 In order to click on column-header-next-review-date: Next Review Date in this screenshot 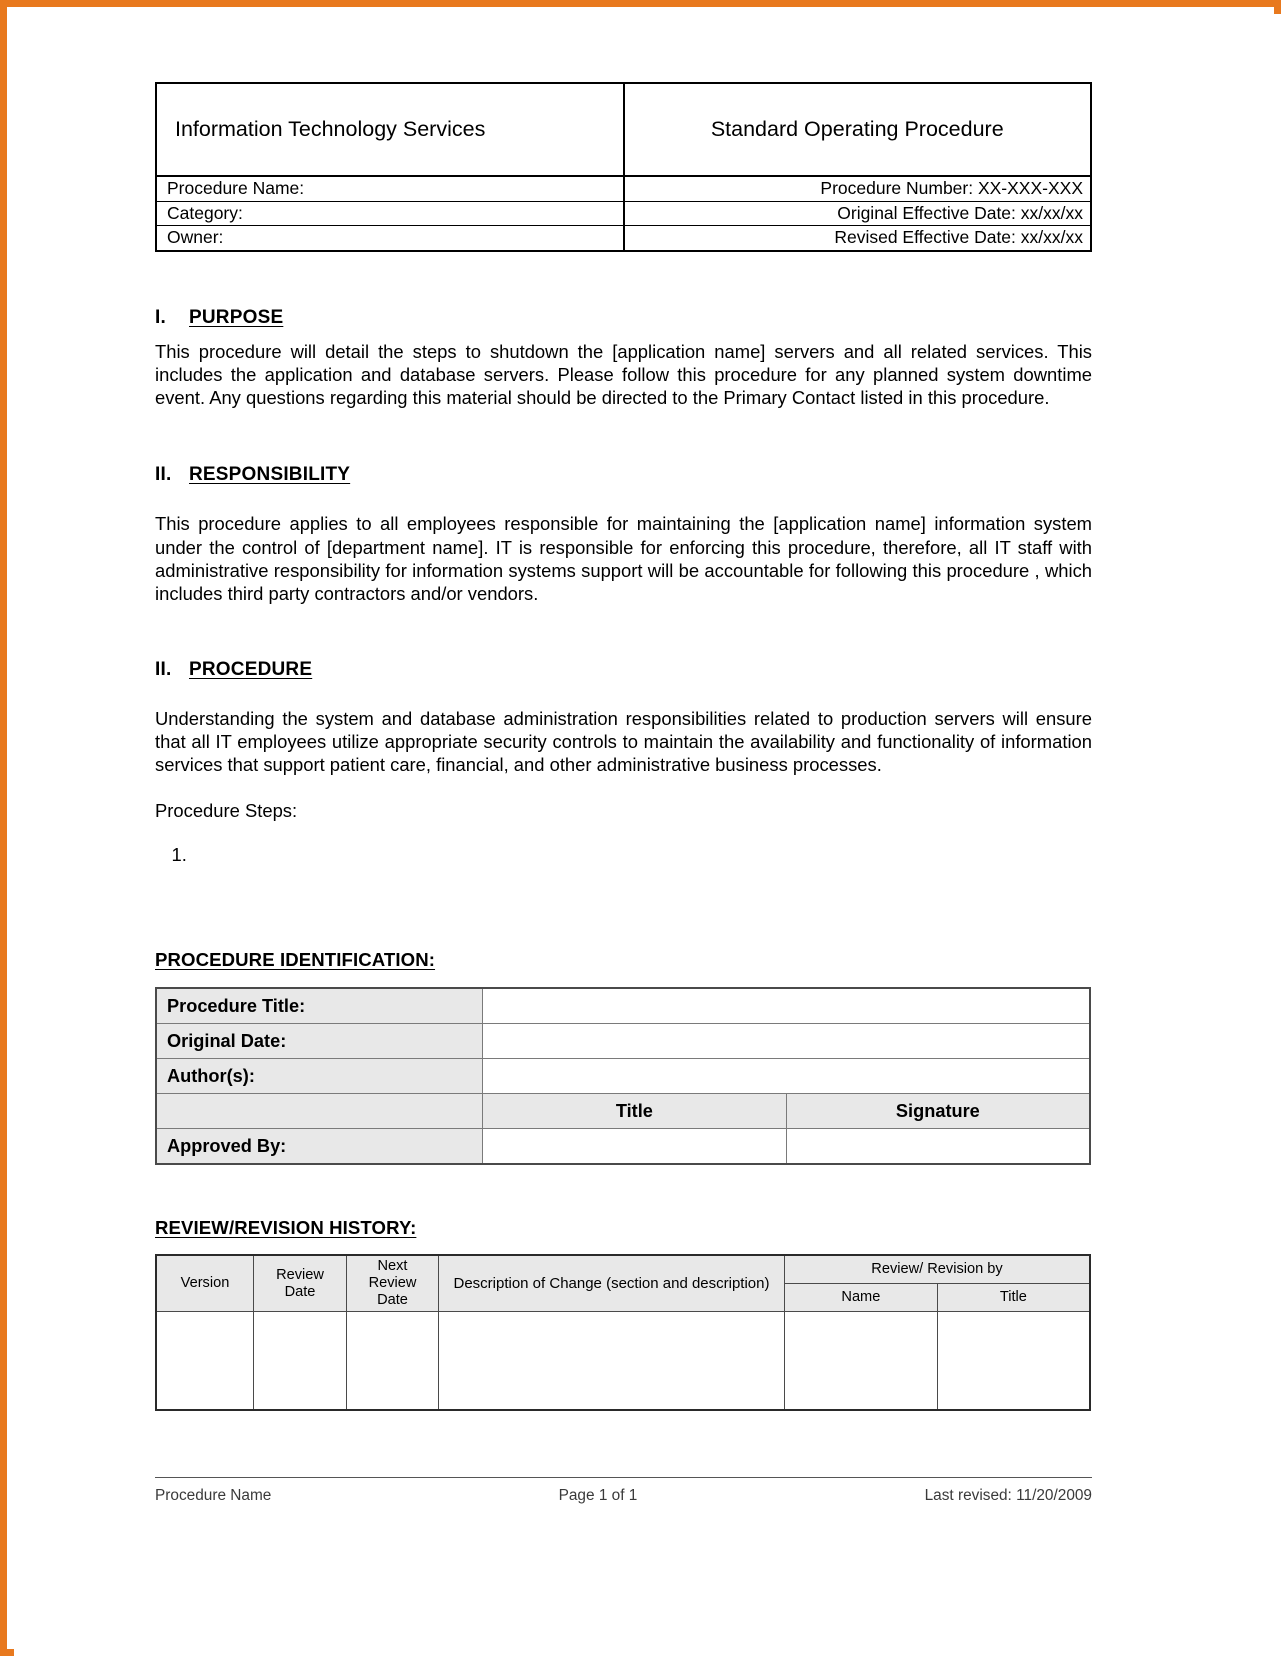, I will do `click(392, 1283)`.